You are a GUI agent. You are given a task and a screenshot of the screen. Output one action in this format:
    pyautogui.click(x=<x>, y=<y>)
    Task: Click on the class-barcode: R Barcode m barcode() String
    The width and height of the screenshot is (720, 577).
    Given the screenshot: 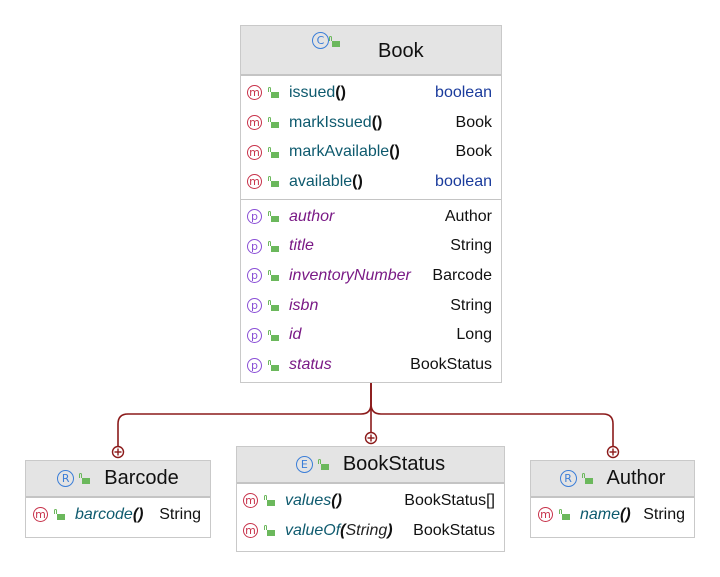 What is the action you would take?
    pyautogui.click(x=118, y=499)
    